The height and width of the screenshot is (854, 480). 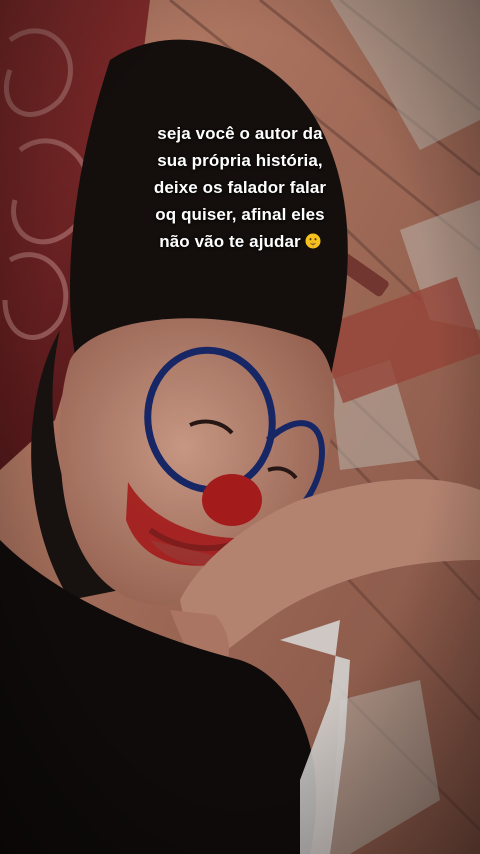 I want to click on caption-line-text: não vão te ajudar, so click(x=230, y=241).